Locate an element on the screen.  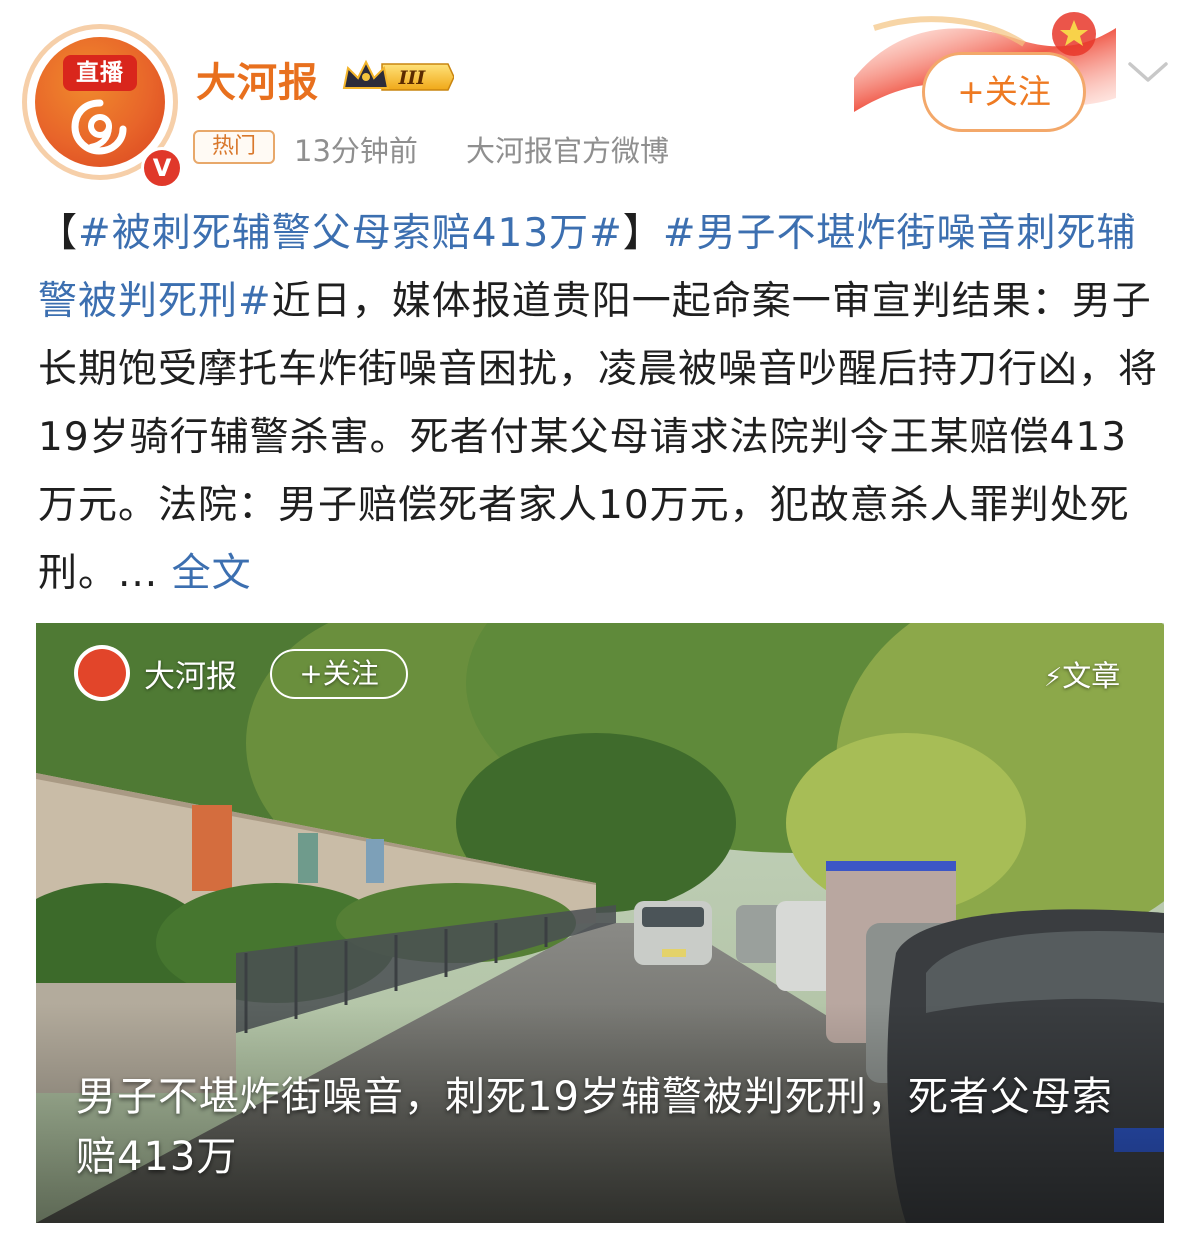
card-account-logo is located at coordinates (102, 673).